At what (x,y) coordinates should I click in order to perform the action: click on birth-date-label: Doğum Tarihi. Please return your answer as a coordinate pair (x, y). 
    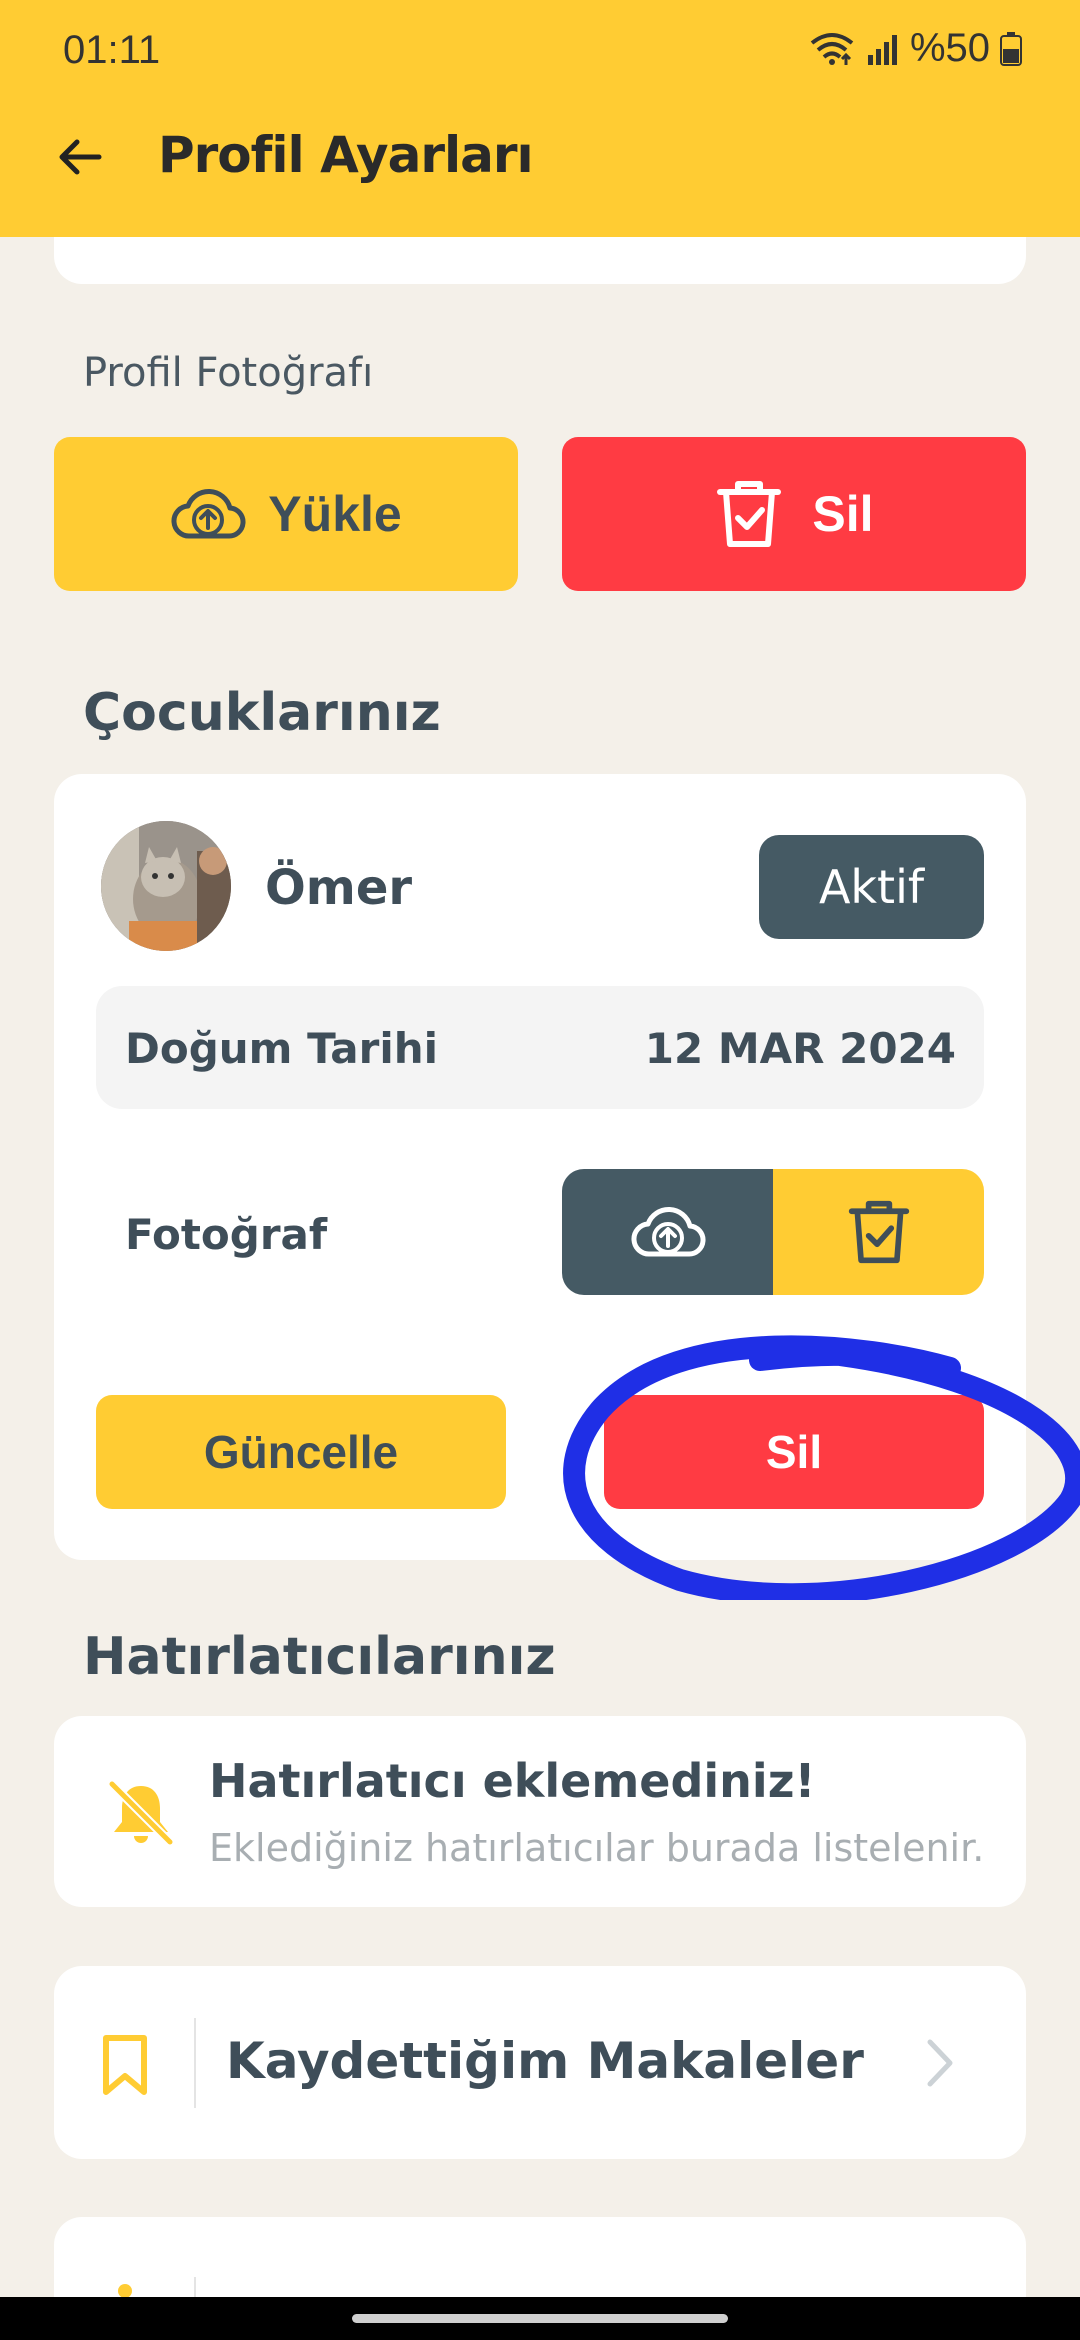
    Looking at the image, I should click on (282, 1048).